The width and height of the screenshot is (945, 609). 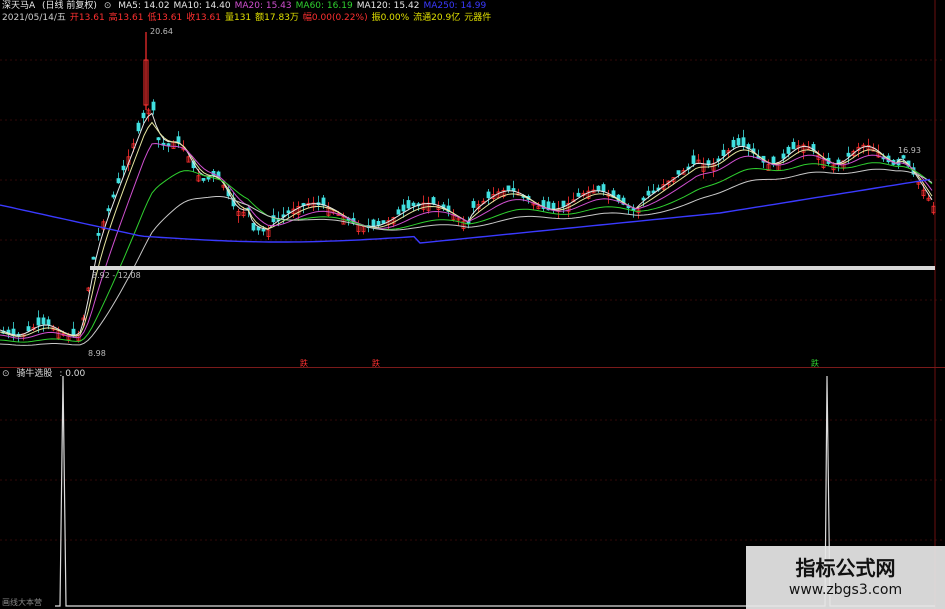 What do you see at coordinates (116, 275) in the screenshot?
I see `range-label: 8.92 - 12.08` at bounding box center [116, 275].